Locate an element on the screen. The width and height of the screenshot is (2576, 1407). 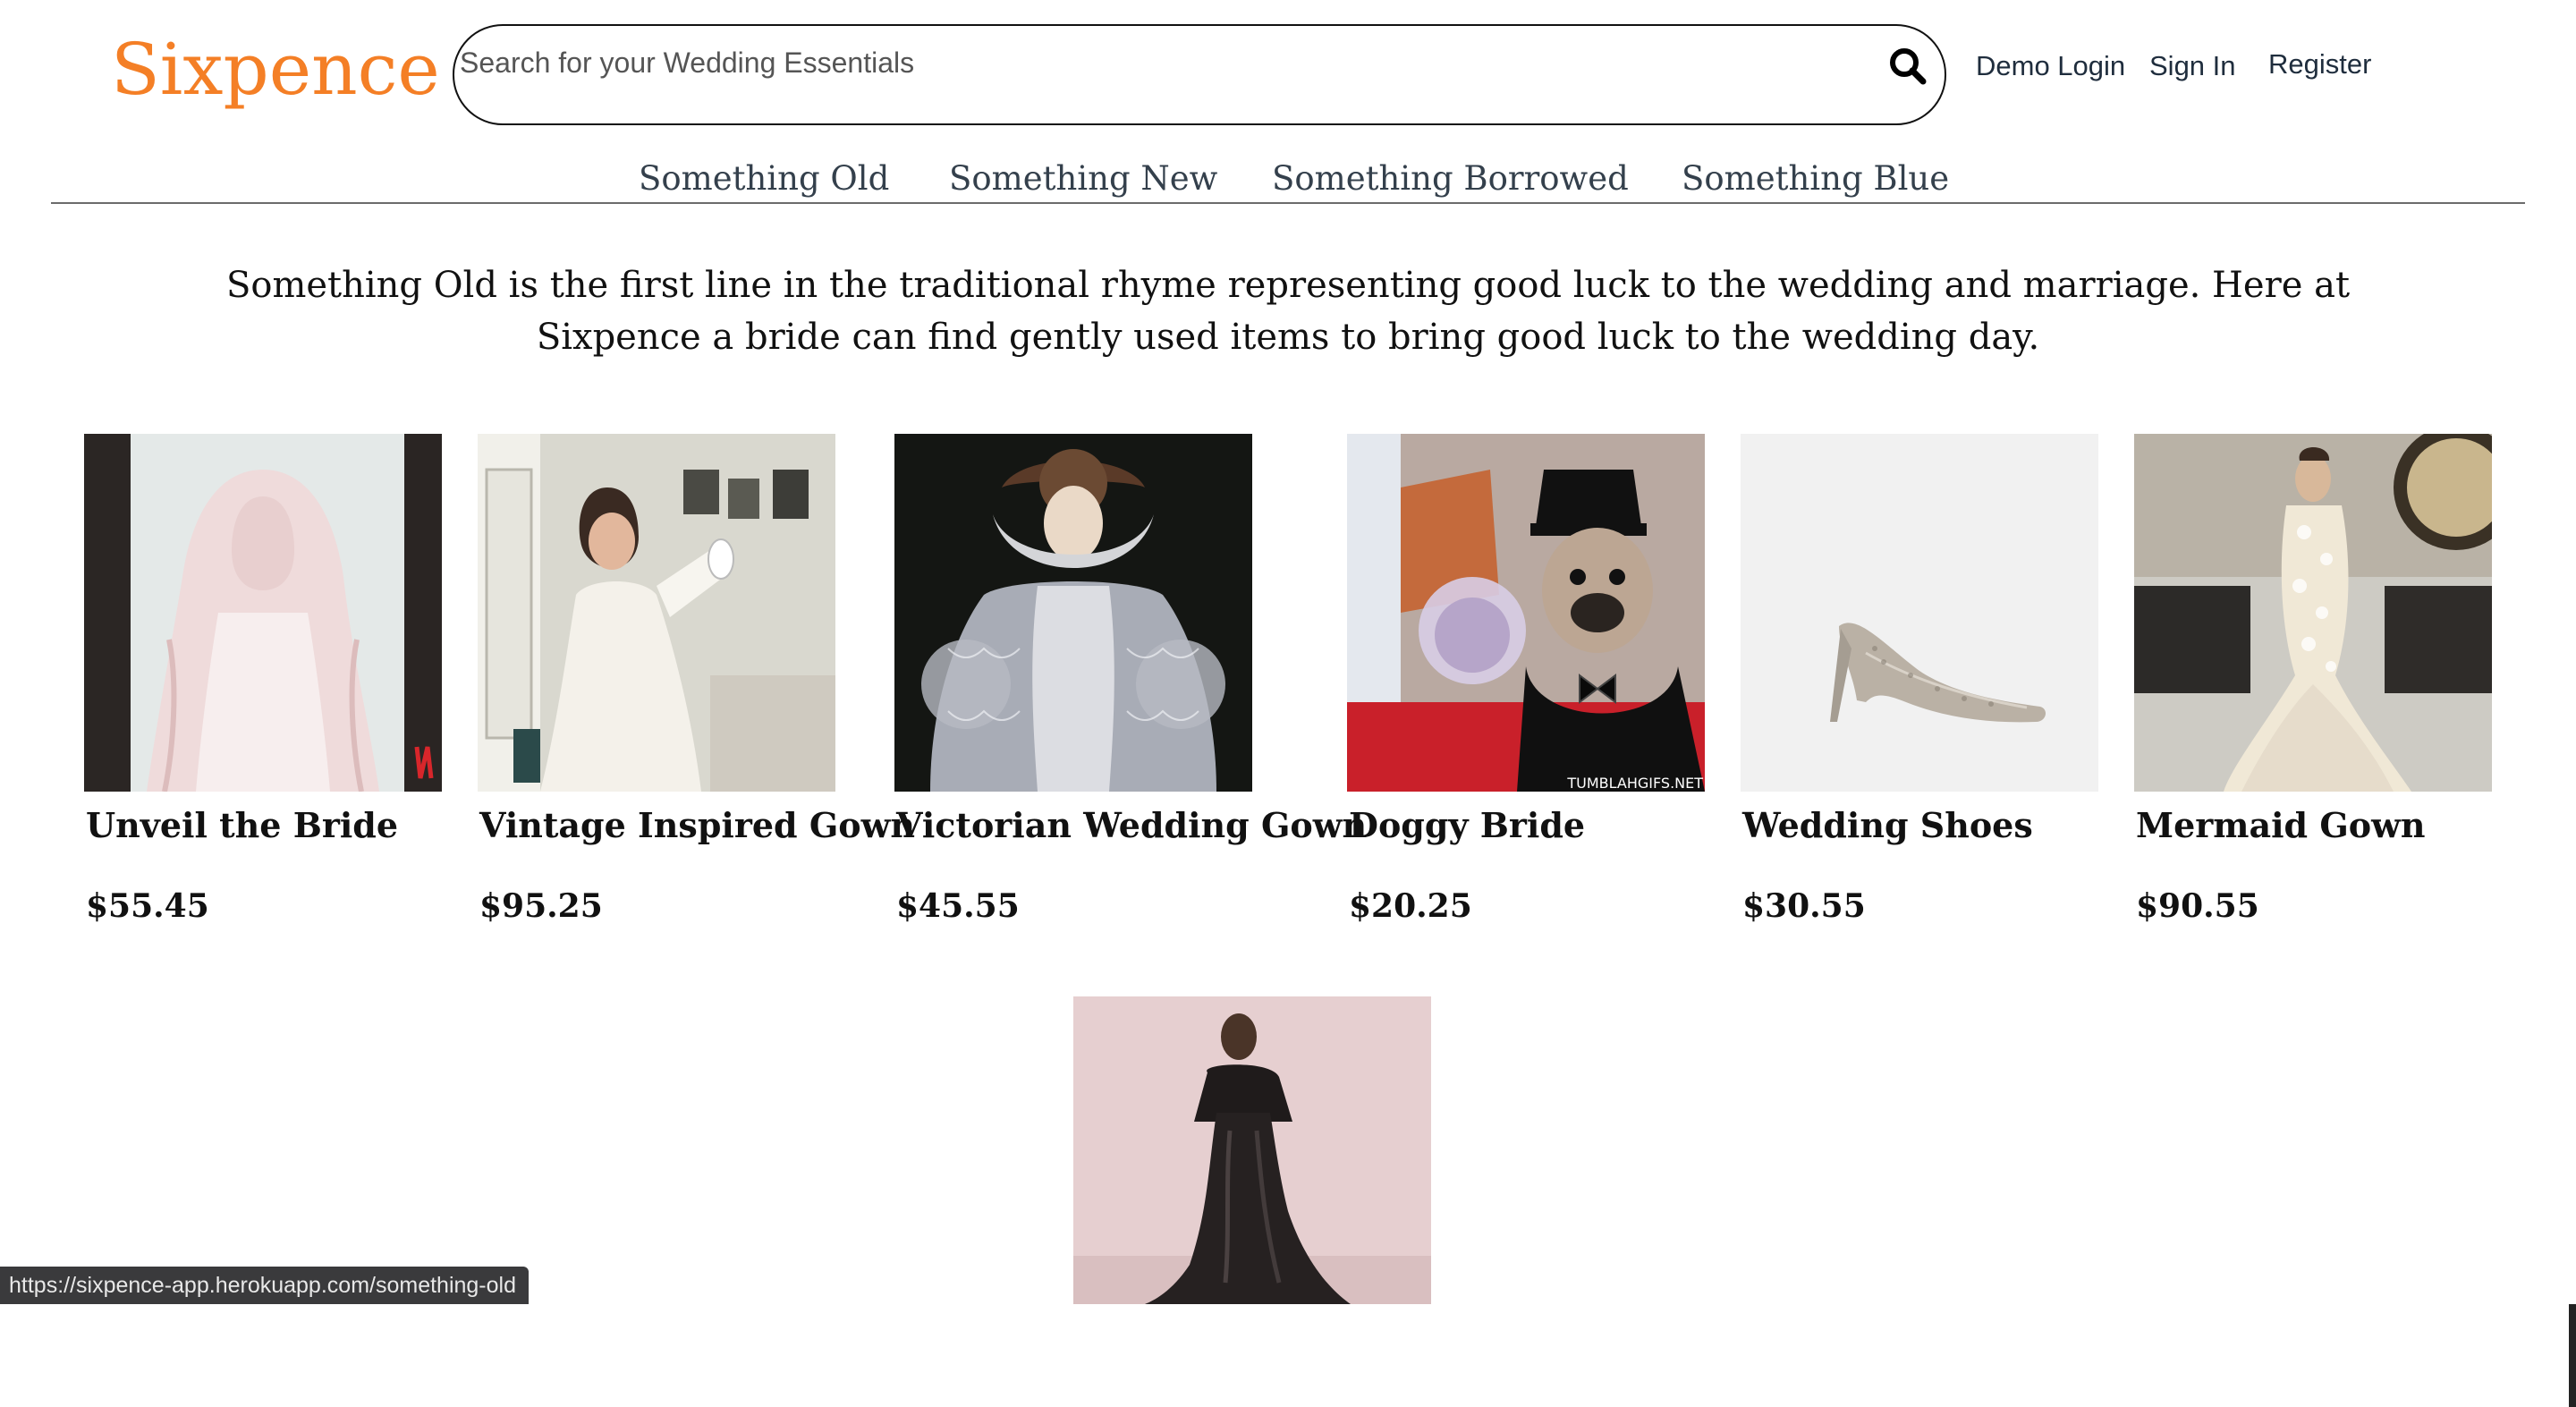
nav-something-blue: Something Blue is located at coordinates (1815, 178).